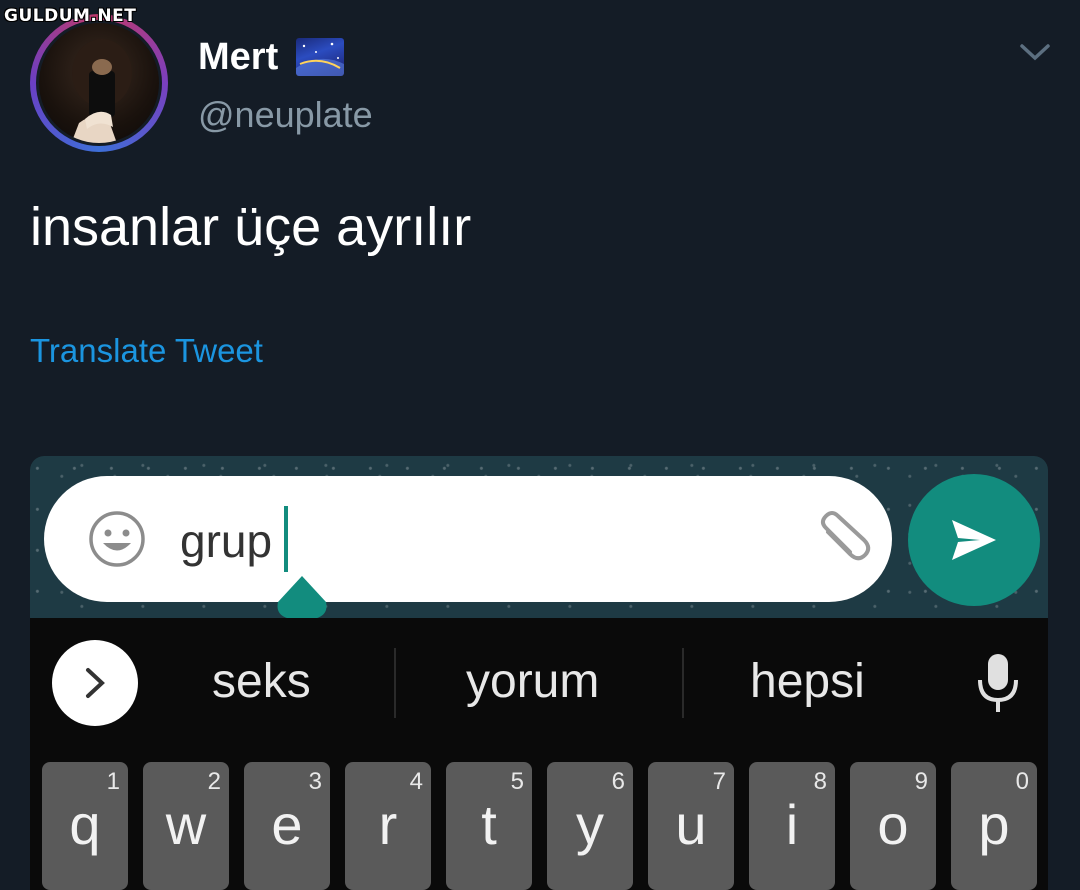  What do you see at coordinates (320, 57) in the screenshot?
I see `night-sky-emoji-icon` at bounding box center [320, 57].